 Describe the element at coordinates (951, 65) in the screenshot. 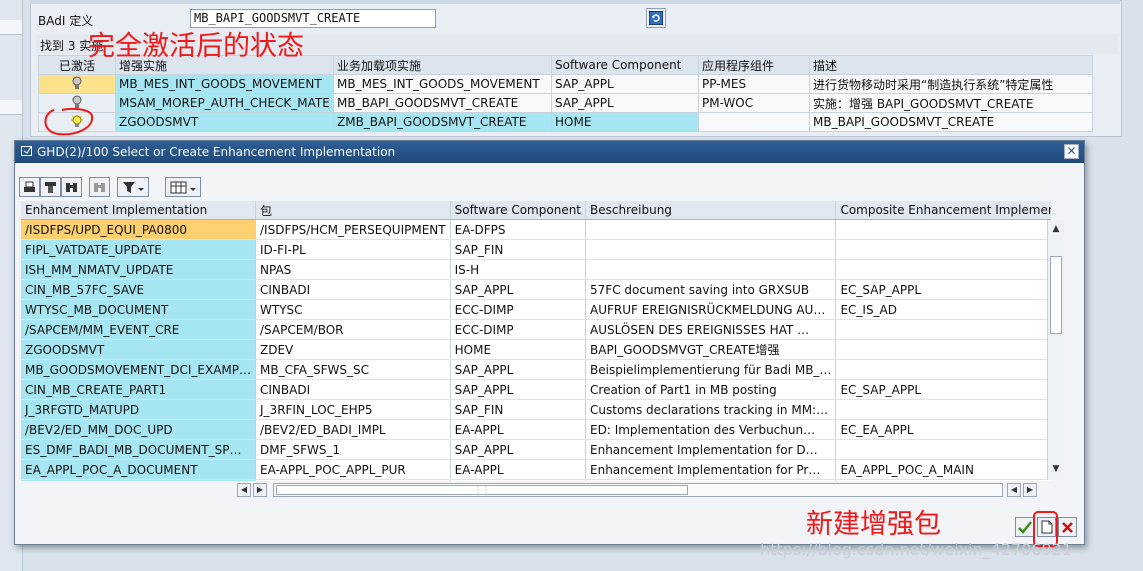

I see `column-header-description: 描述` at that location.